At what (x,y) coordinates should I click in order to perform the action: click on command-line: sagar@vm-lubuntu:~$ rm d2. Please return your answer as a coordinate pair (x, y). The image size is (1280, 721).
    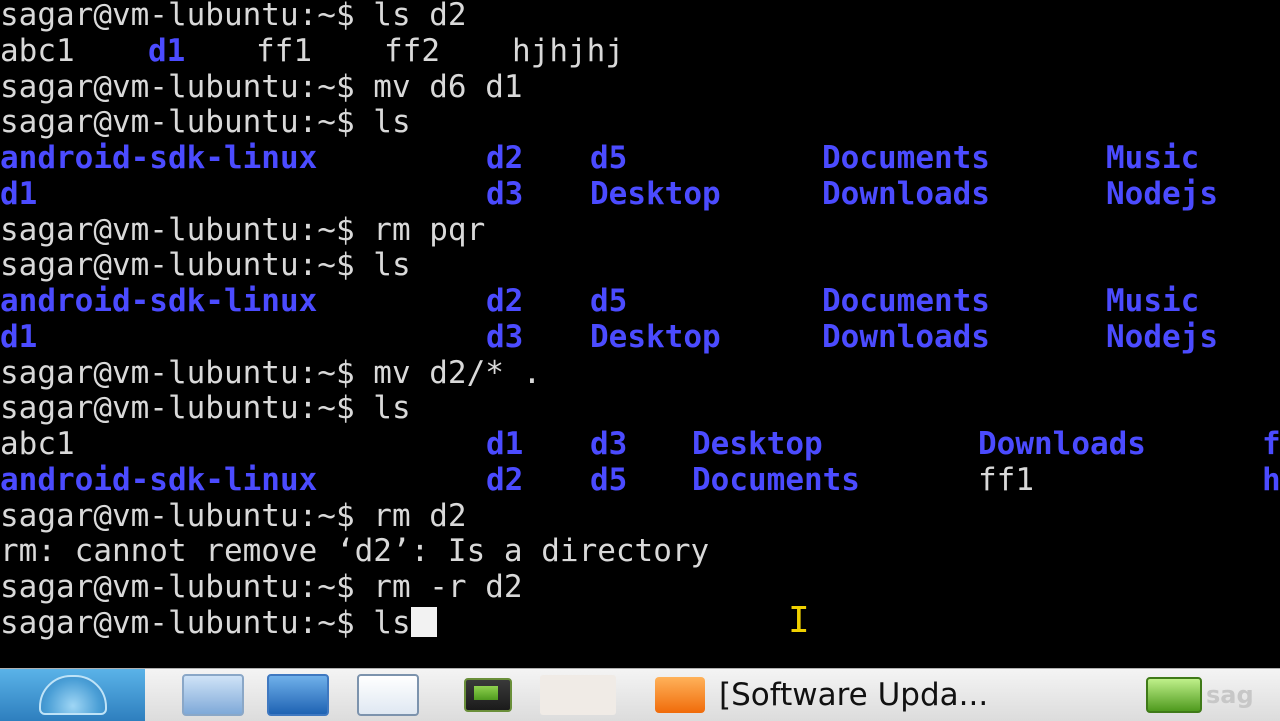
    Looking at the image, I should click on (640, 516).